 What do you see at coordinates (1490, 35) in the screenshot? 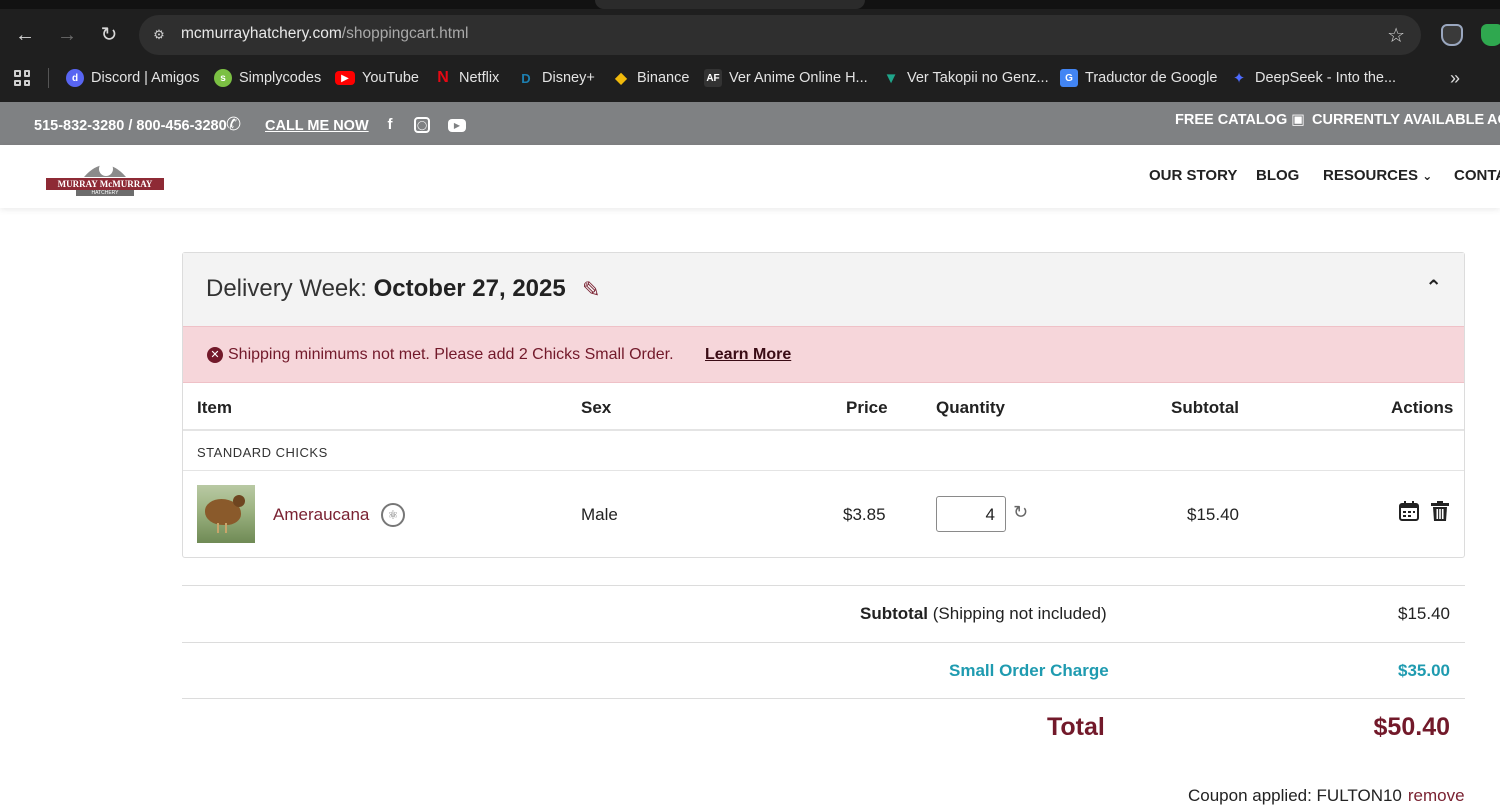
I see `security-extension-icon` at bounding box center [1490, 35].